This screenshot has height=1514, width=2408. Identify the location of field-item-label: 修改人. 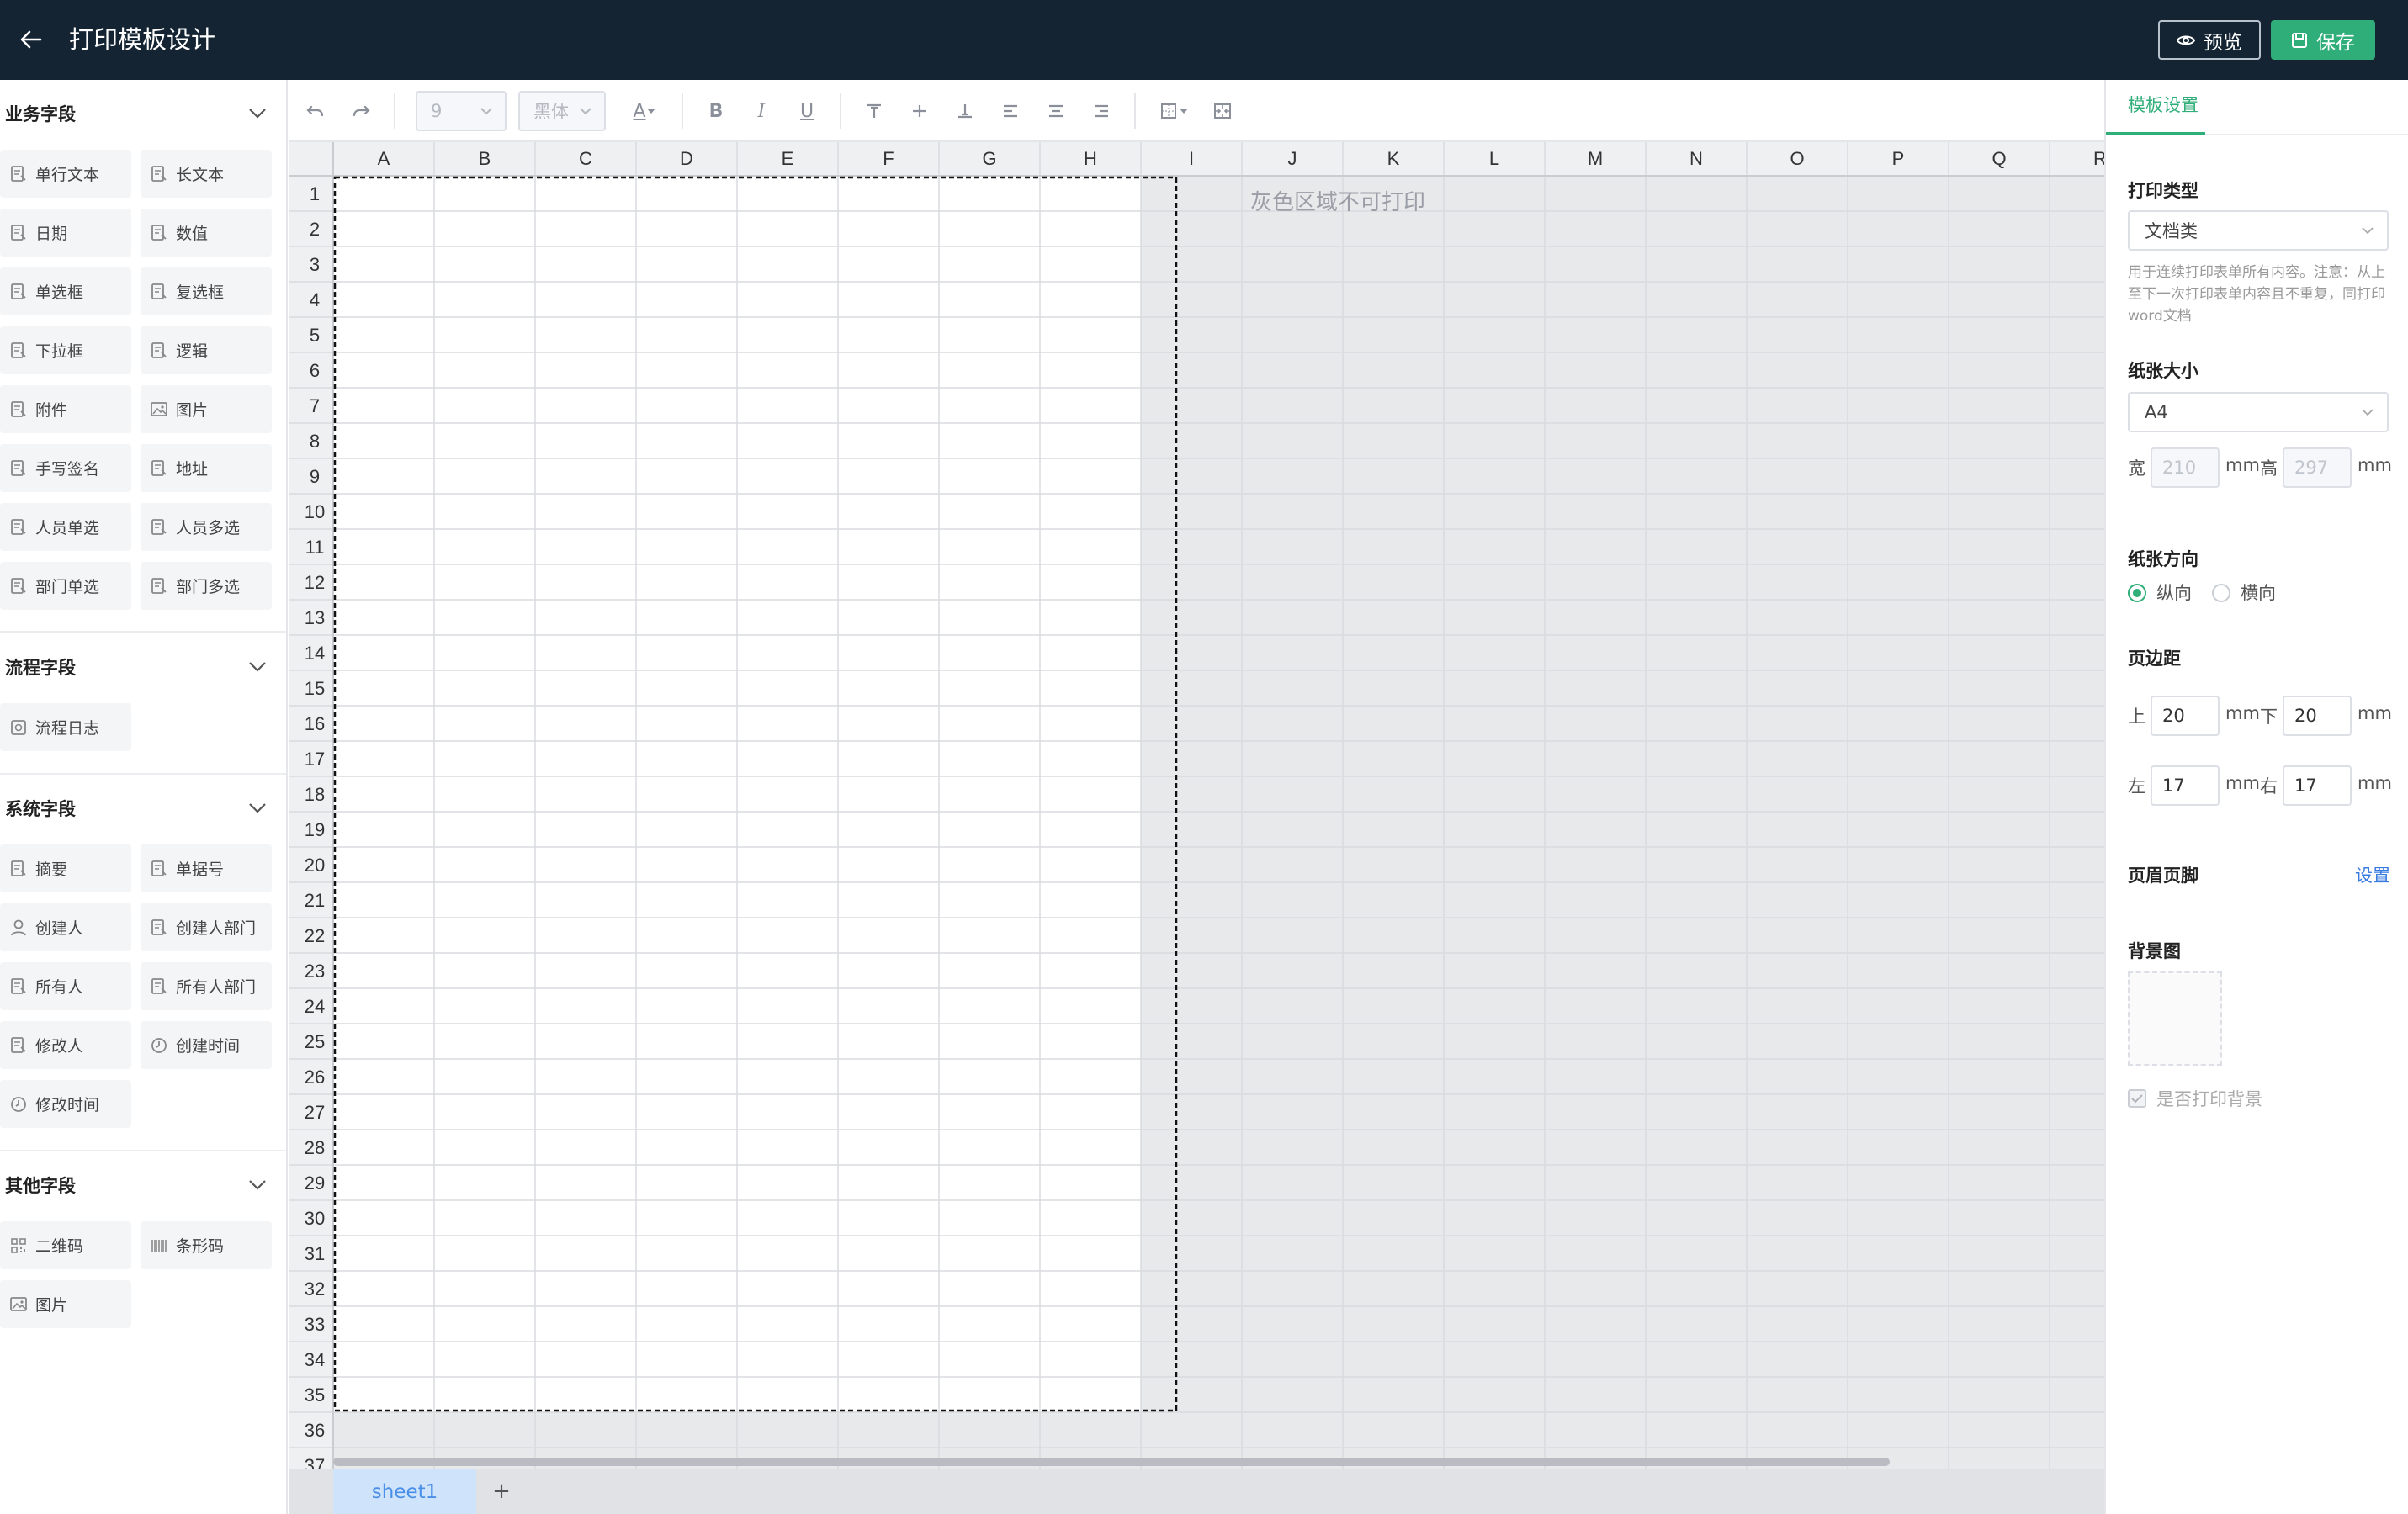
(59, 1047).